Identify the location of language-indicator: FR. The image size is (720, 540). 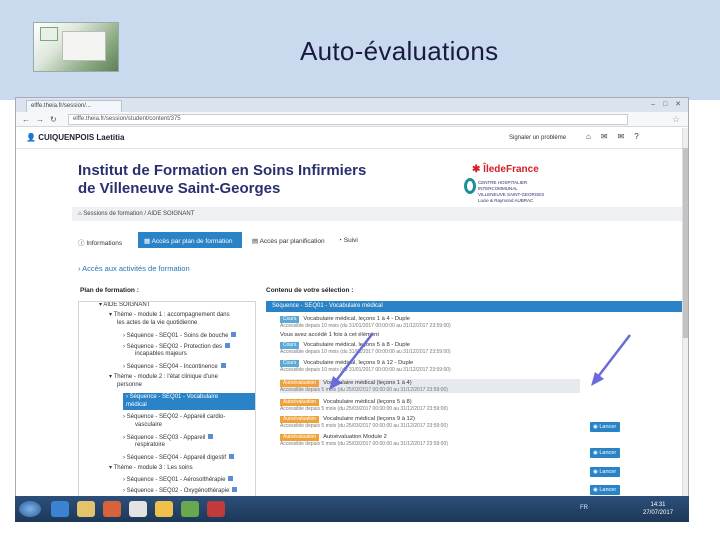
(584, 508).